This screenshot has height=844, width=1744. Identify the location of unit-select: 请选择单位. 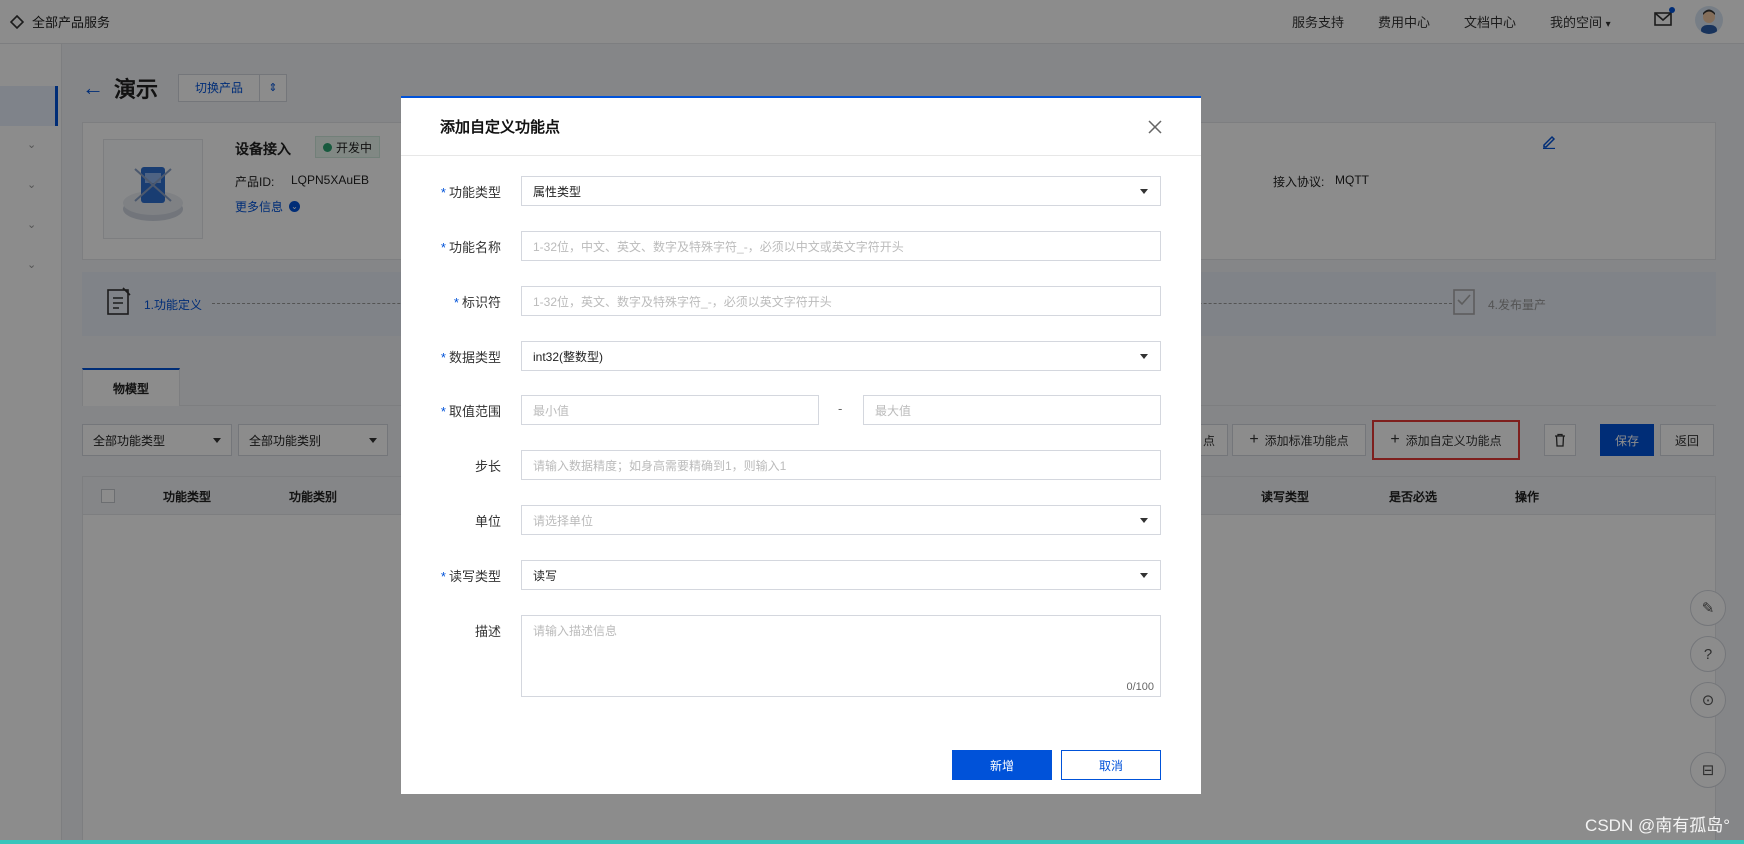
(841, 520).